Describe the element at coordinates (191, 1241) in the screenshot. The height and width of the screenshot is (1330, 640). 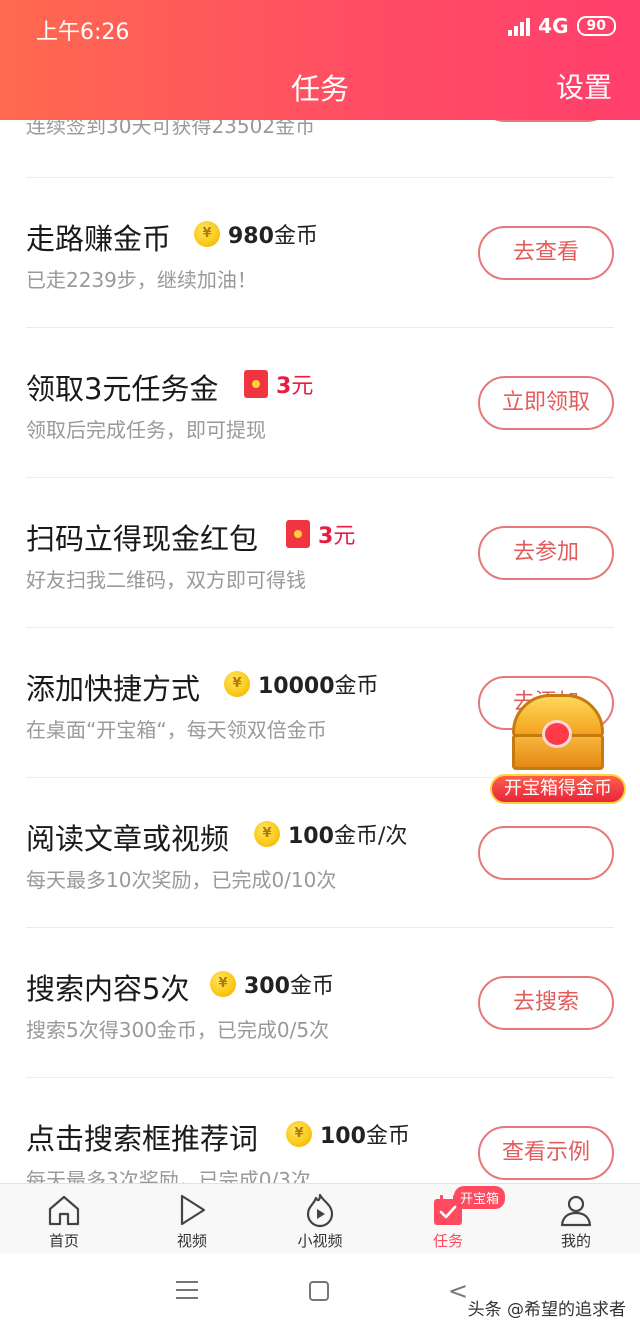
I see `tab-label: 视频` at that location.